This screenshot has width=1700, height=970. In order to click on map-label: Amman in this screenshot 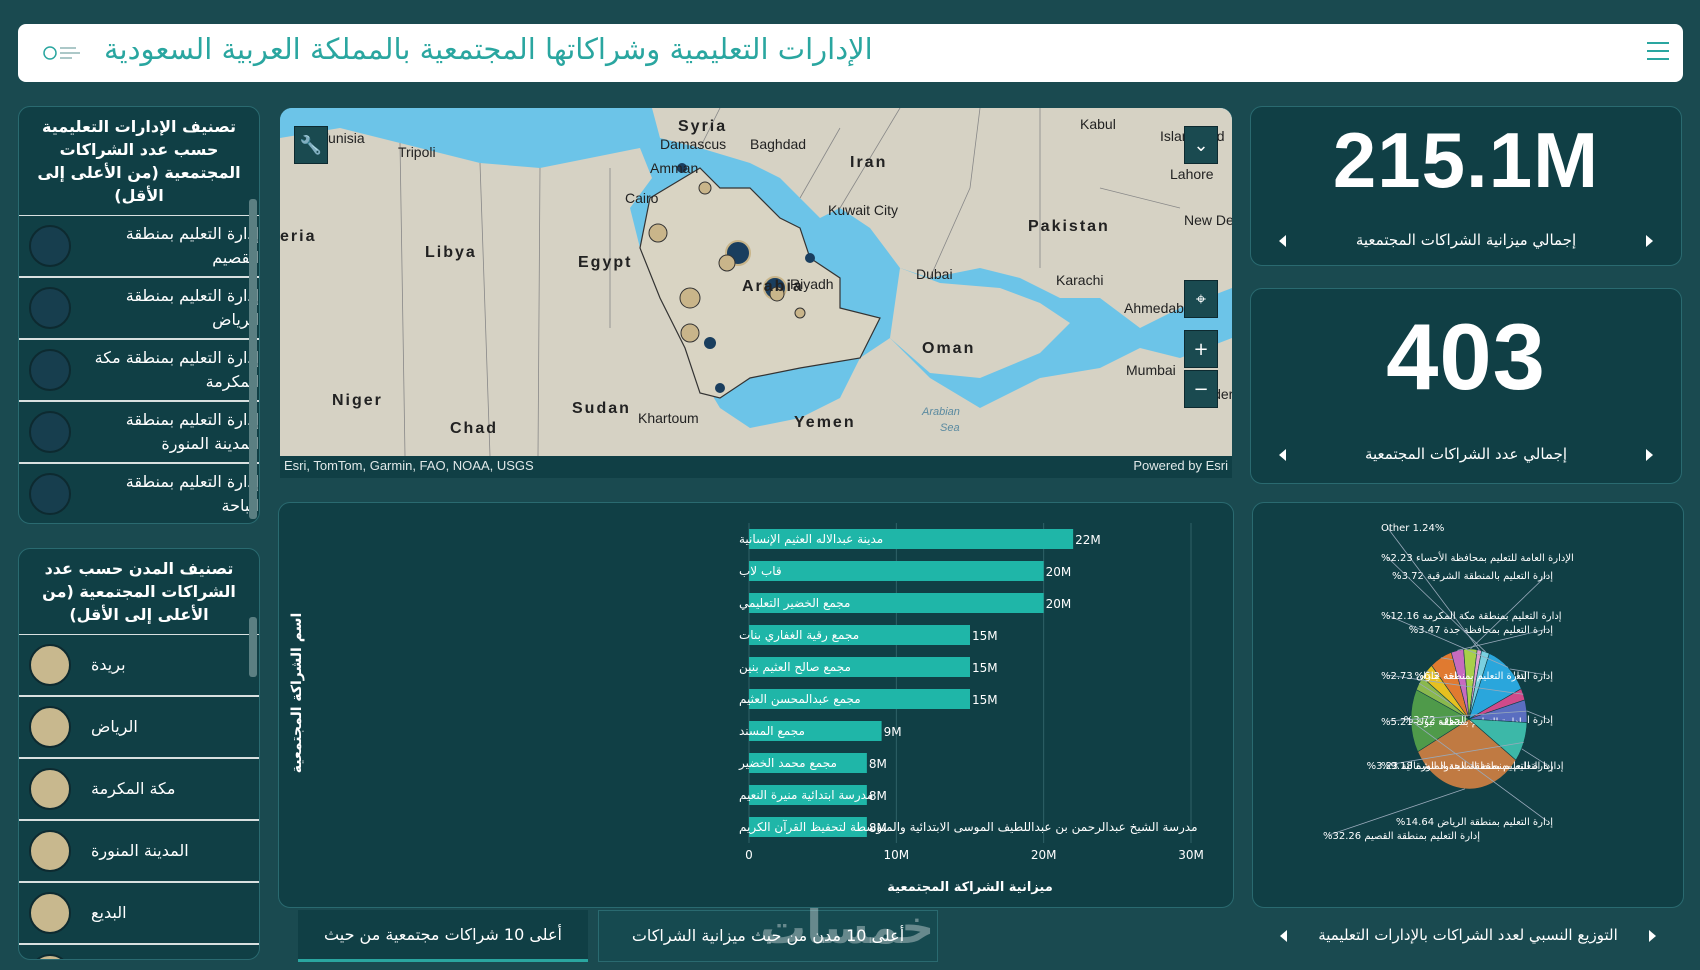, I will do `click(674, 168)`.